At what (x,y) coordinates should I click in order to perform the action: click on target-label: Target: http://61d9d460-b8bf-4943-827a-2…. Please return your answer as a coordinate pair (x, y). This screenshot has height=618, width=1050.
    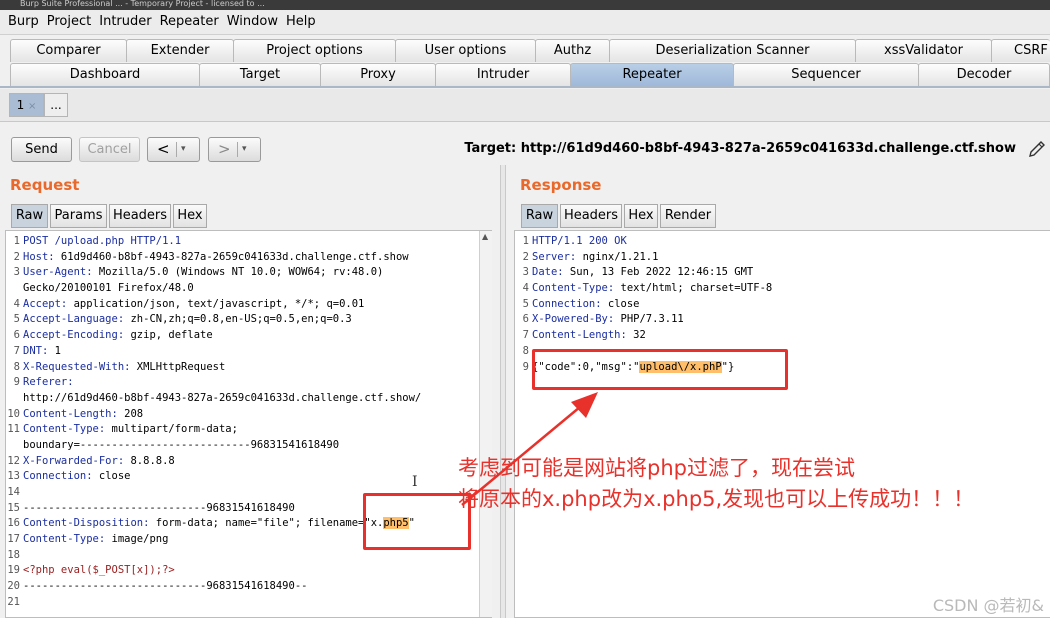
    Looking at the image, I should click on (740, 148).